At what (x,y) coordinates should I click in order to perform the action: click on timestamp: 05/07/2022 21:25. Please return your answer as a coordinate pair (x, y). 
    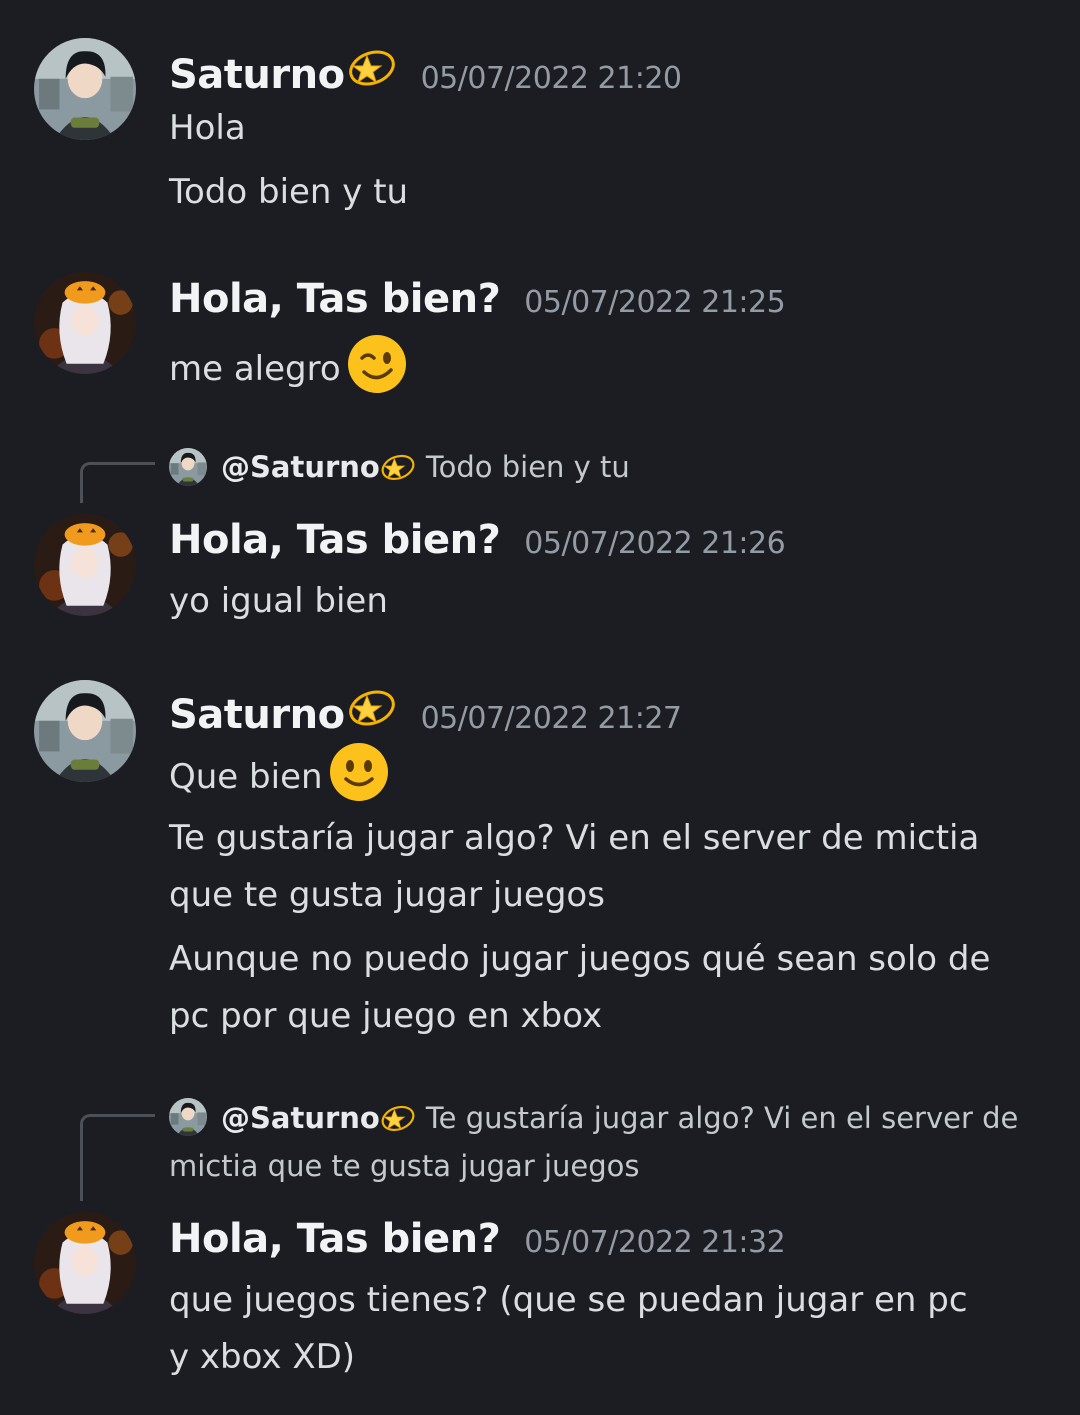
    Looking at the image, I should click on (655, 302).